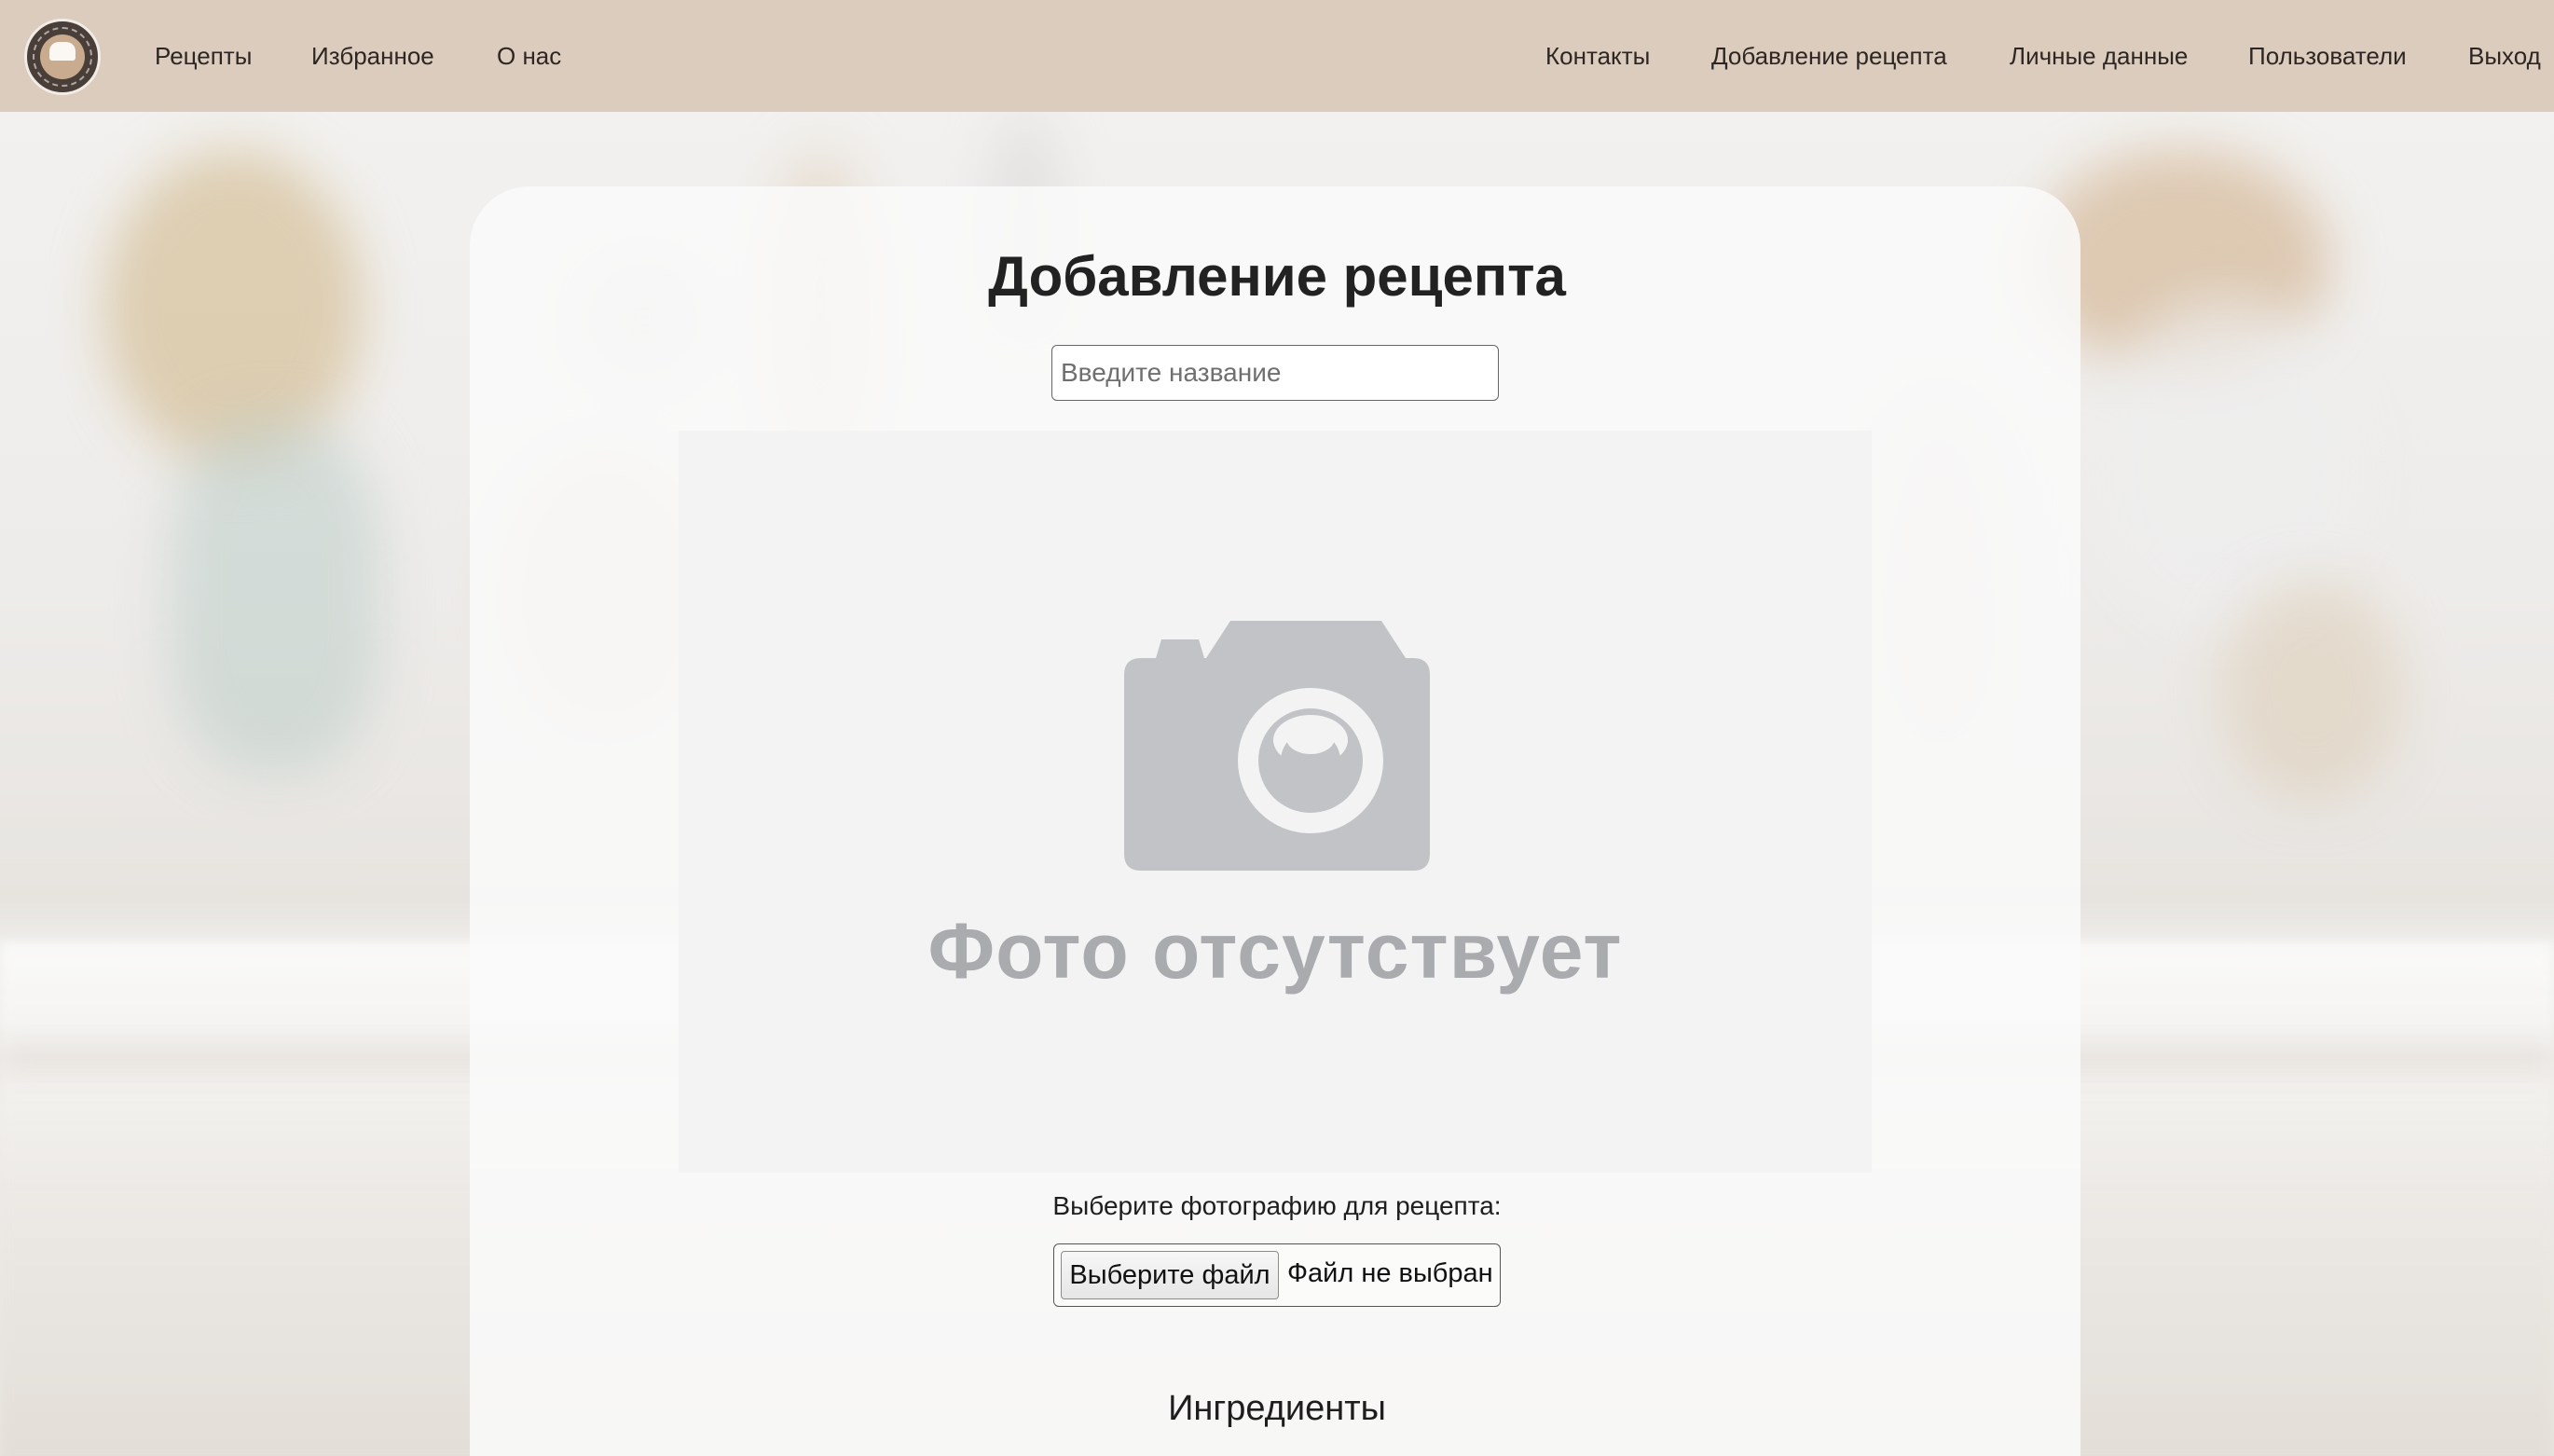 The height and width of the screenshot is (1456, 2554). I want to click on nav-link-logout: Выход, so click(2504, 56).